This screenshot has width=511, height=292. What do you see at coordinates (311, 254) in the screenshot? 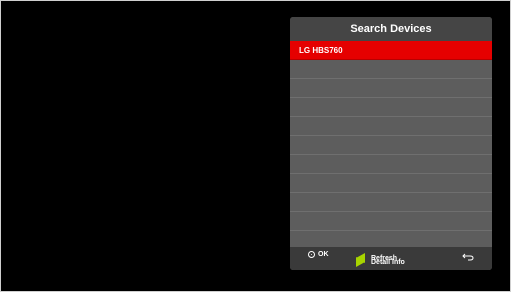
I see `ok-icon` at bounding box center [311, 254].